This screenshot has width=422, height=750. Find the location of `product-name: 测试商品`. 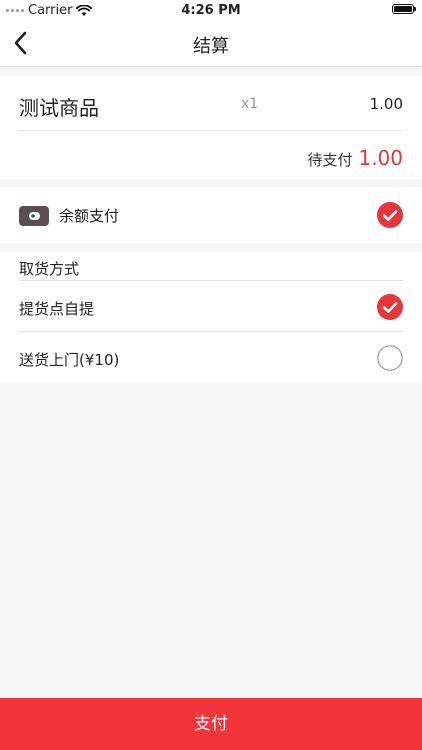

product-name: 测试商品 is located at coordinates (59, 108).